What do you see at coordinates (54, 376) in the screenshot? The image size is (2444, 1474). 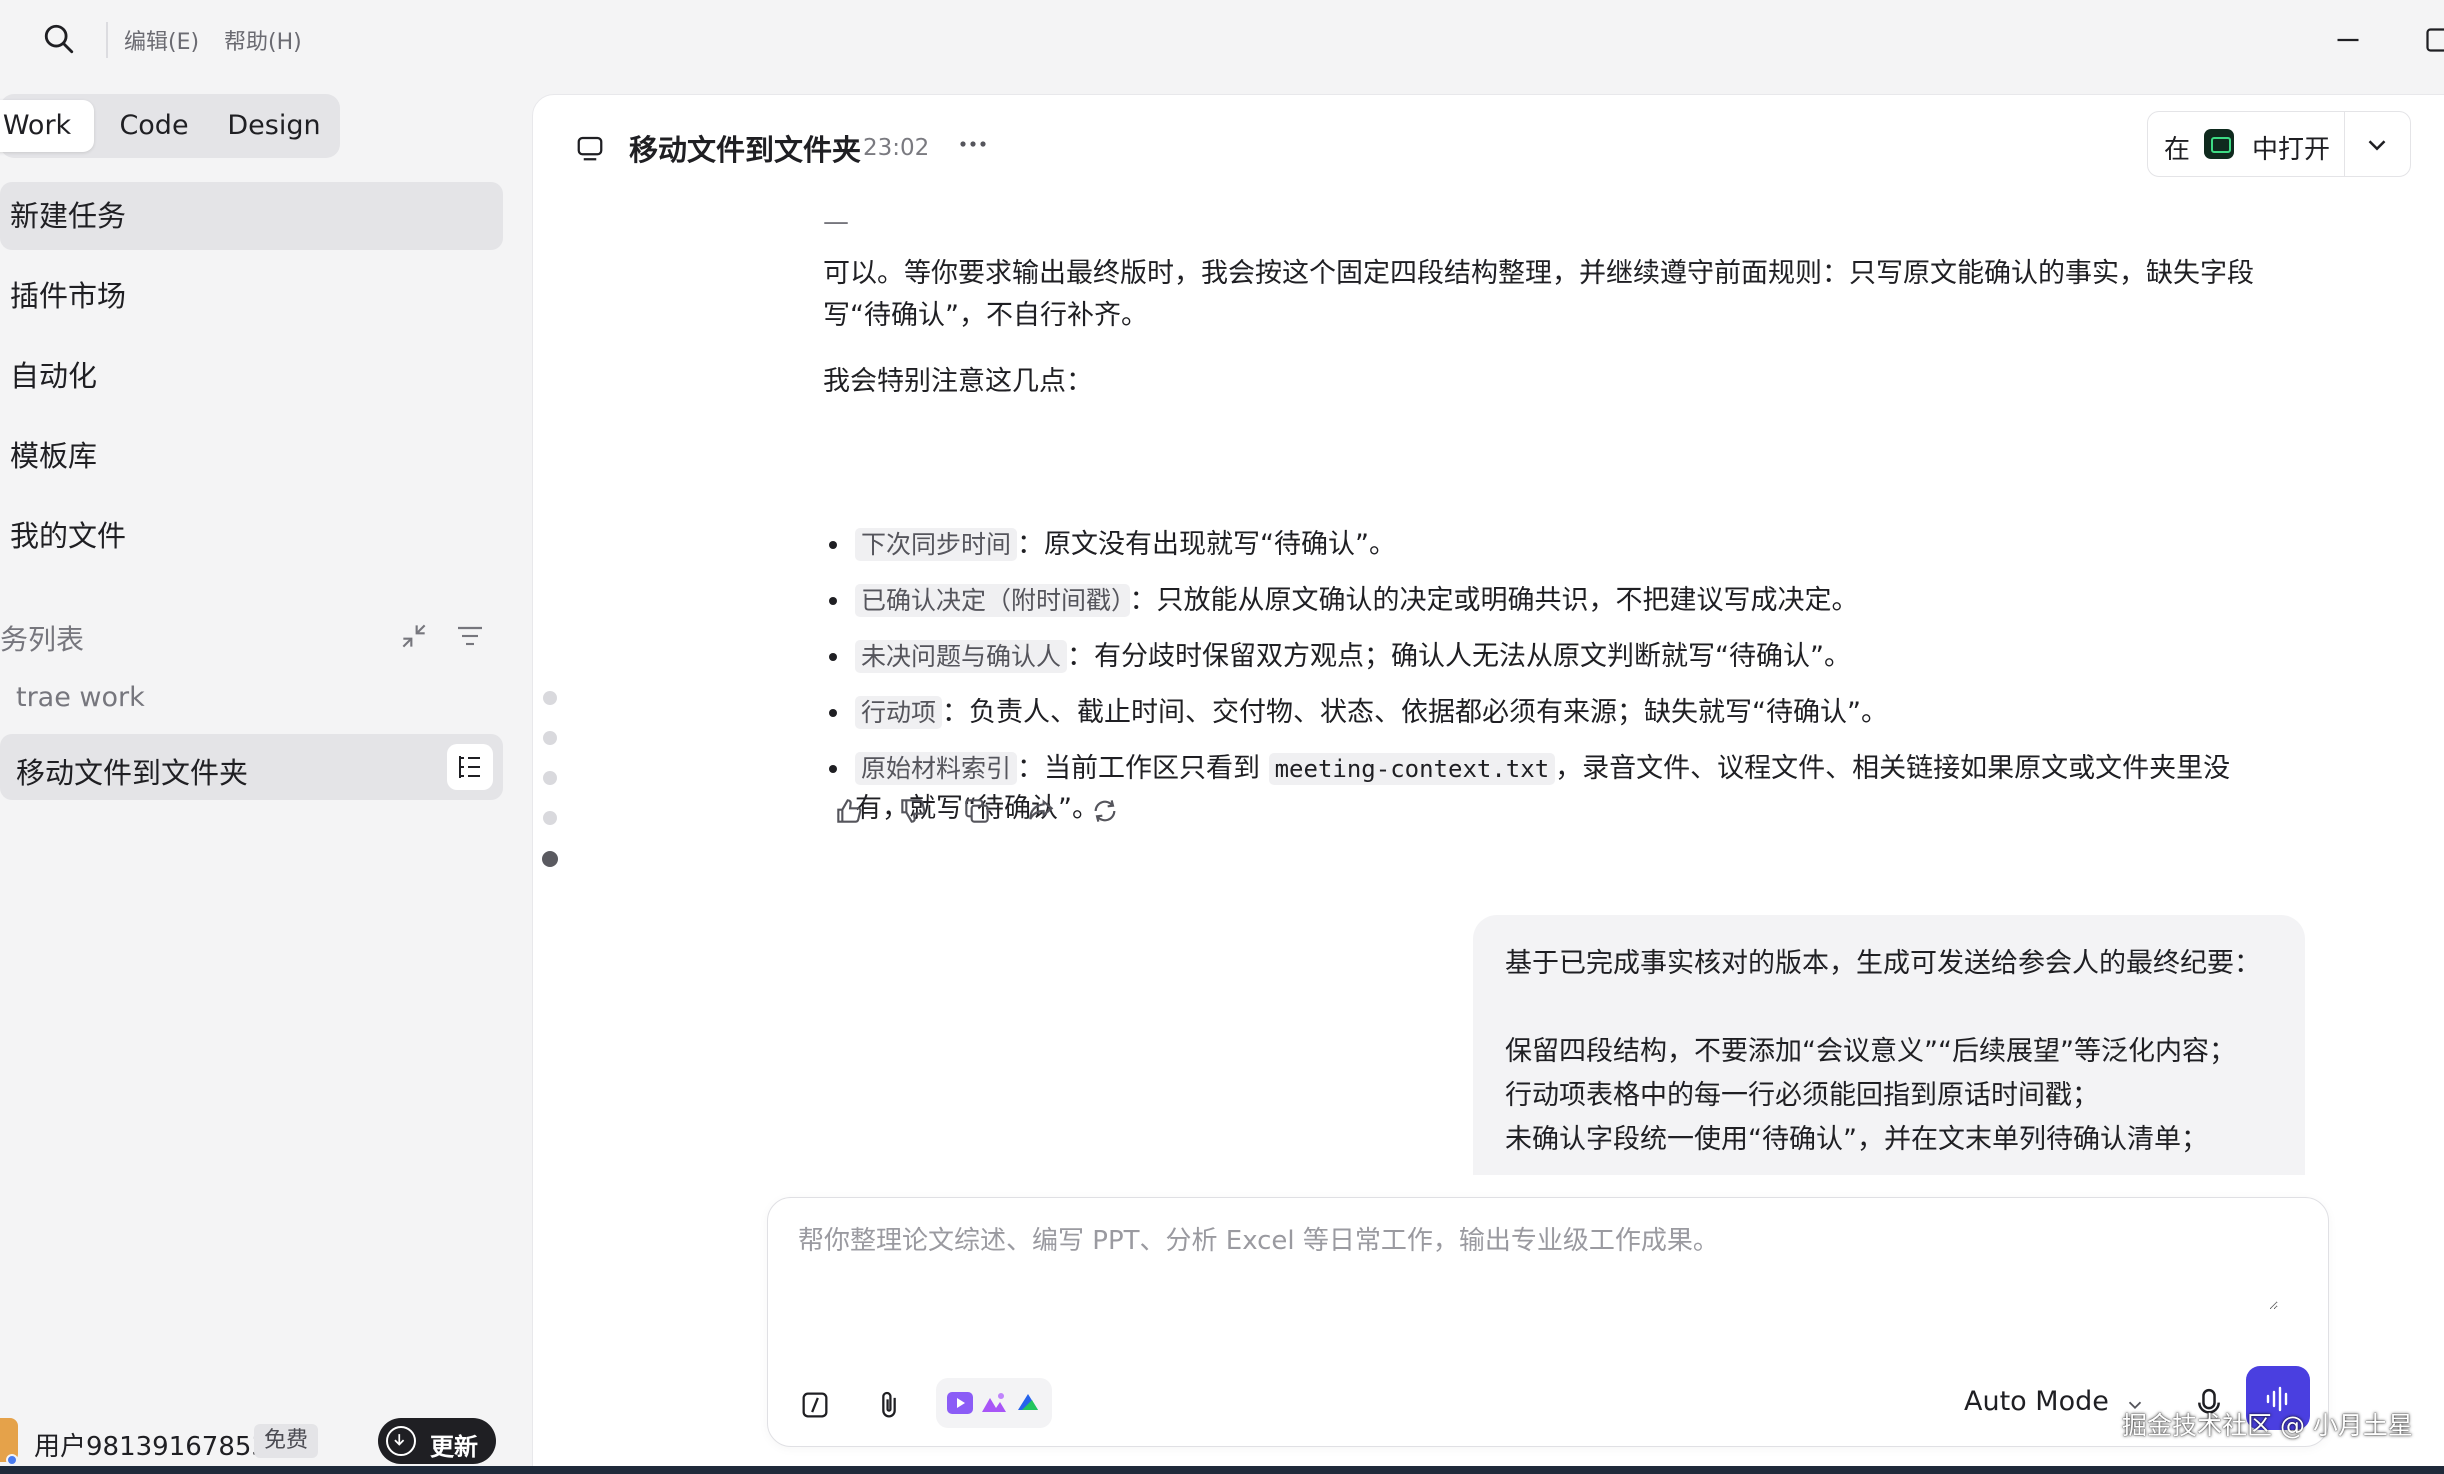 I see `nav-automation-label: 自动化` at bounding box center [54, 376].